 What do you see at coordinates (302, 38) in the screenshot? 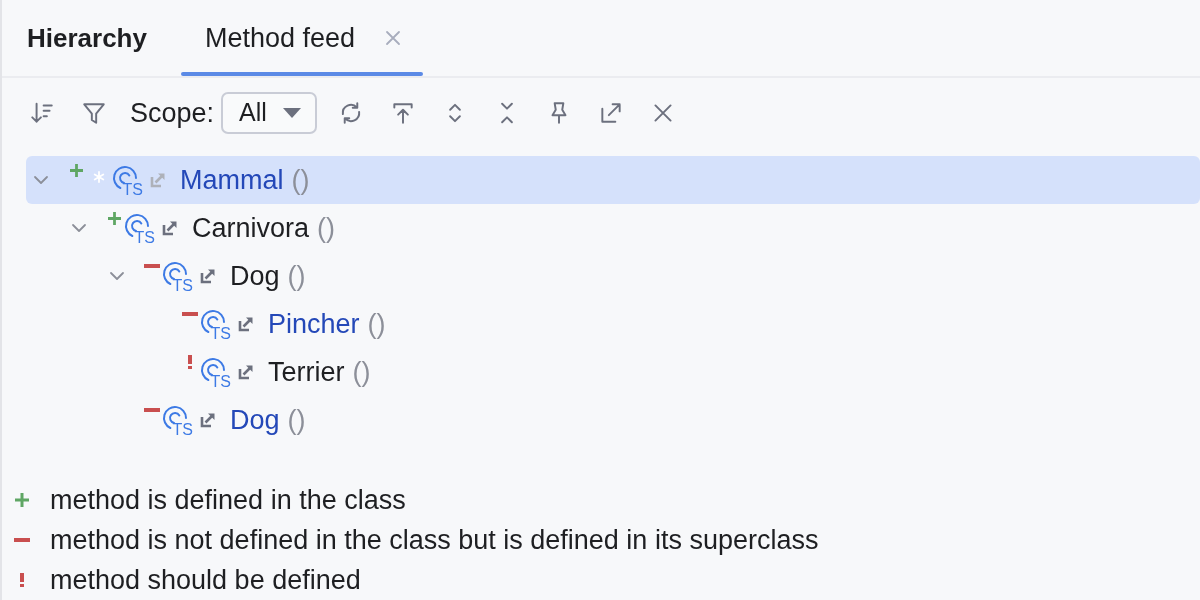
I see `tab: Method feed` at bounding box center [302, 38].